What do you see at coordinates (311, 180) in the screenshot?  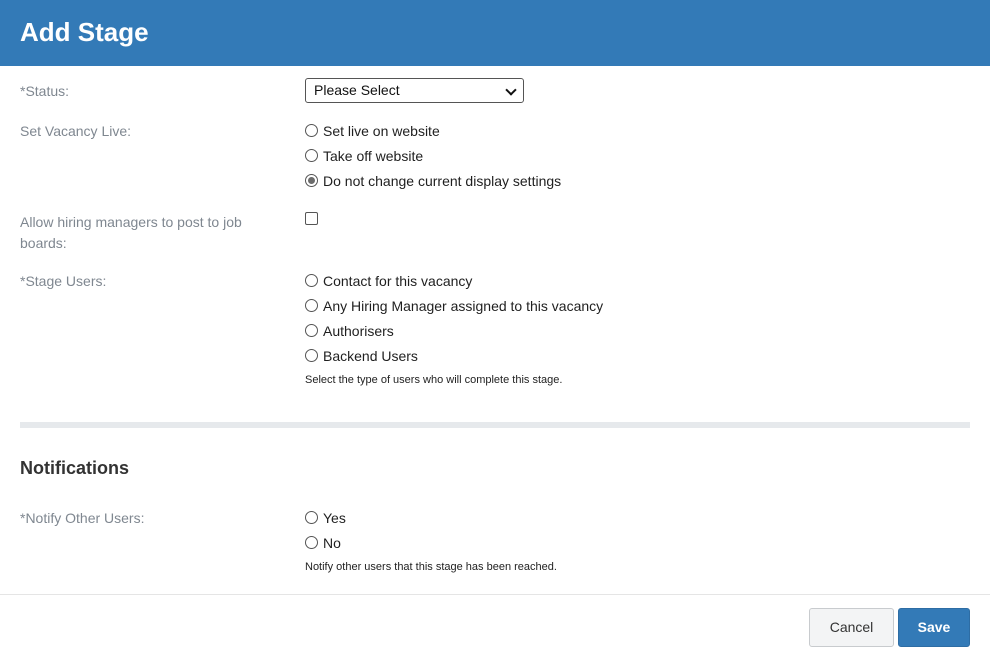 I see `radio-no-change` at bounding box center [311, 180].